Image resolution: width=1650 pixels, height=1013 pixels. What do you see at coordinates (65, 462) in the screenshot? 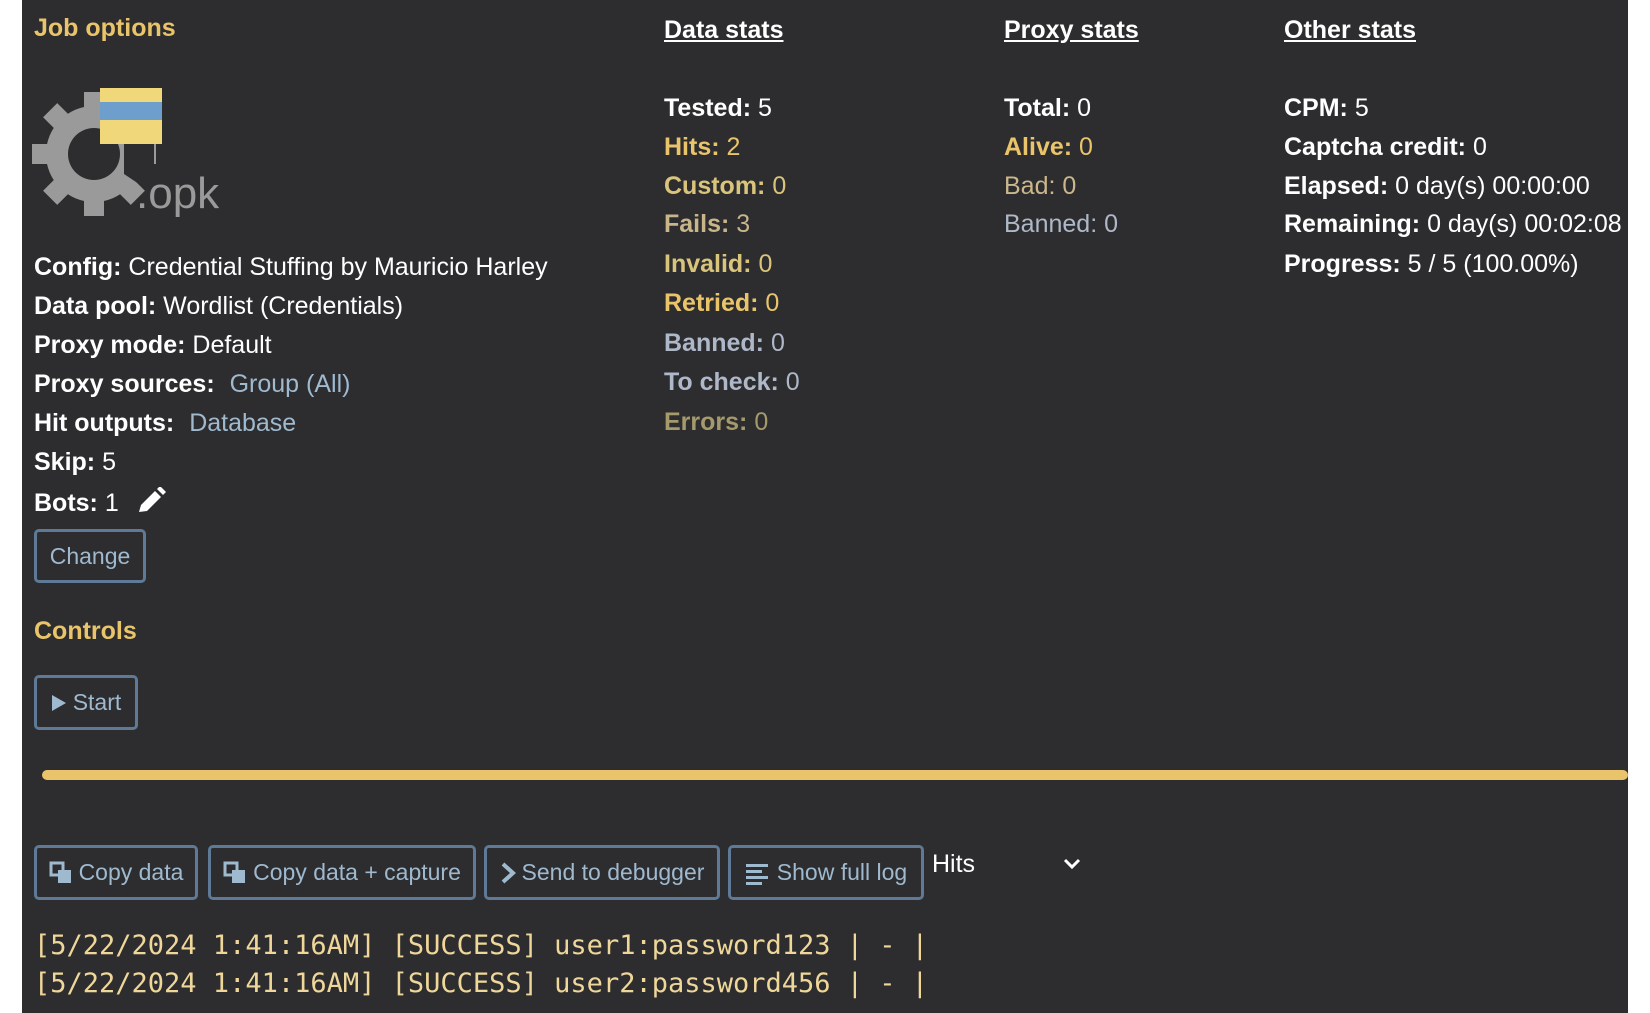
I see `skip-label: Skip:` at bounding box center [65, 462].